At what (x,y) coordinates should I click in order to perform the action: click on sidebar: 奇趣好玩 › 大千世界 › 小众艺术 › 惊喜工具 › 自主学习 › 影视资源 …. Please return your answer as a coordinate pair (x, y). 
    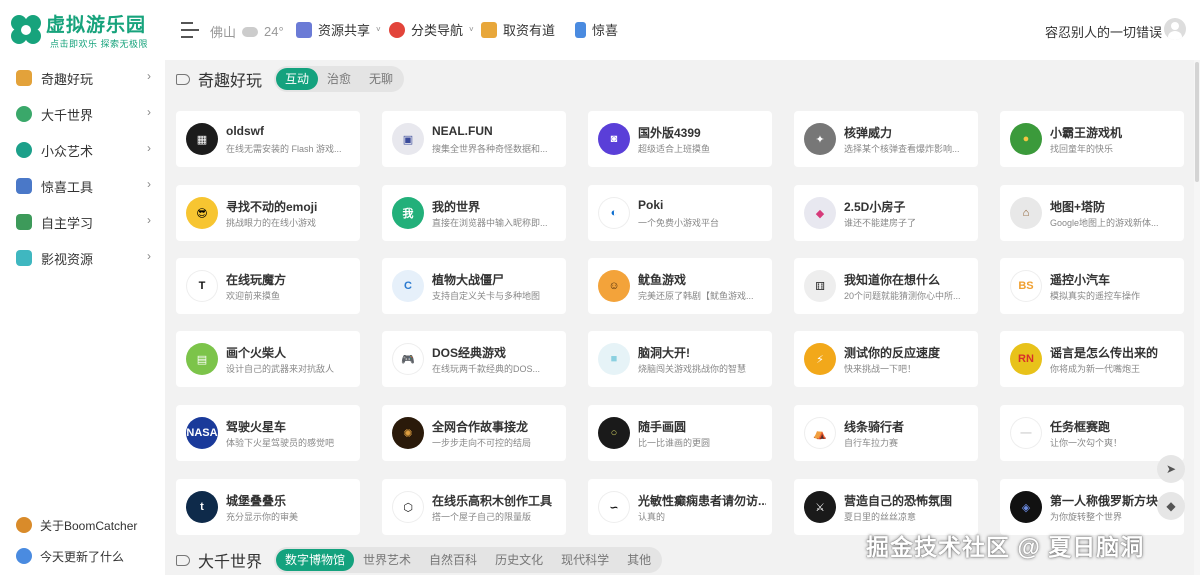
    Looking at the image, I should click on (82, 317).